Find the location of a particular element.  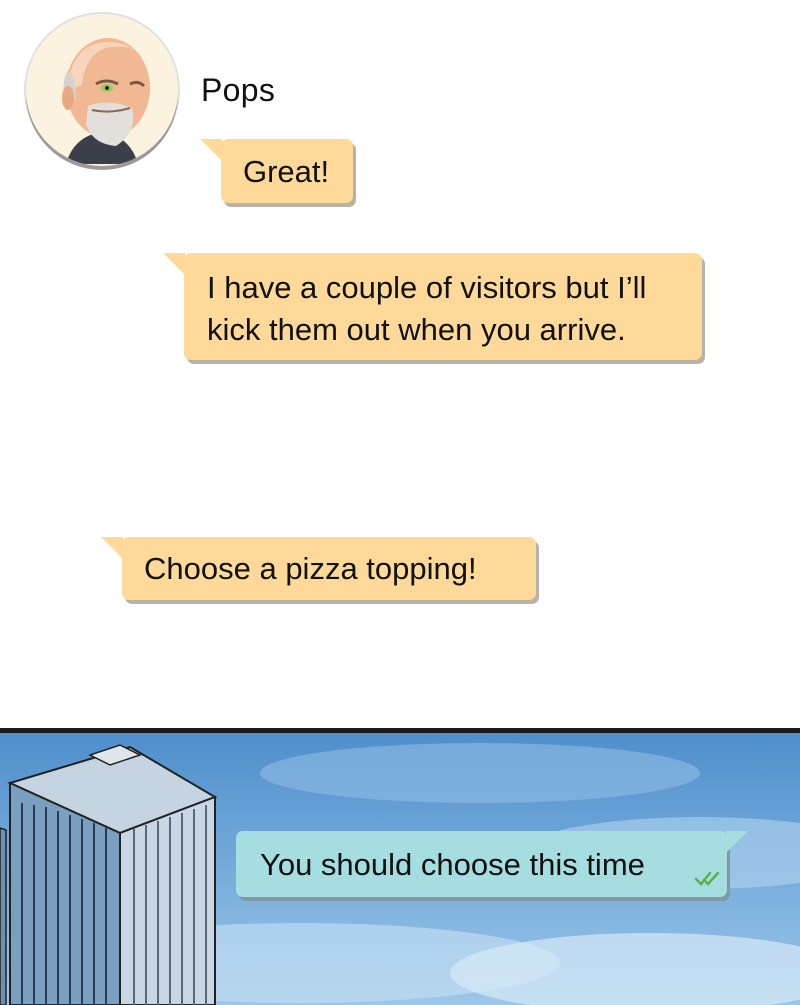

message-text: Choose a pizza topping! is located at coordinates (310, 568).